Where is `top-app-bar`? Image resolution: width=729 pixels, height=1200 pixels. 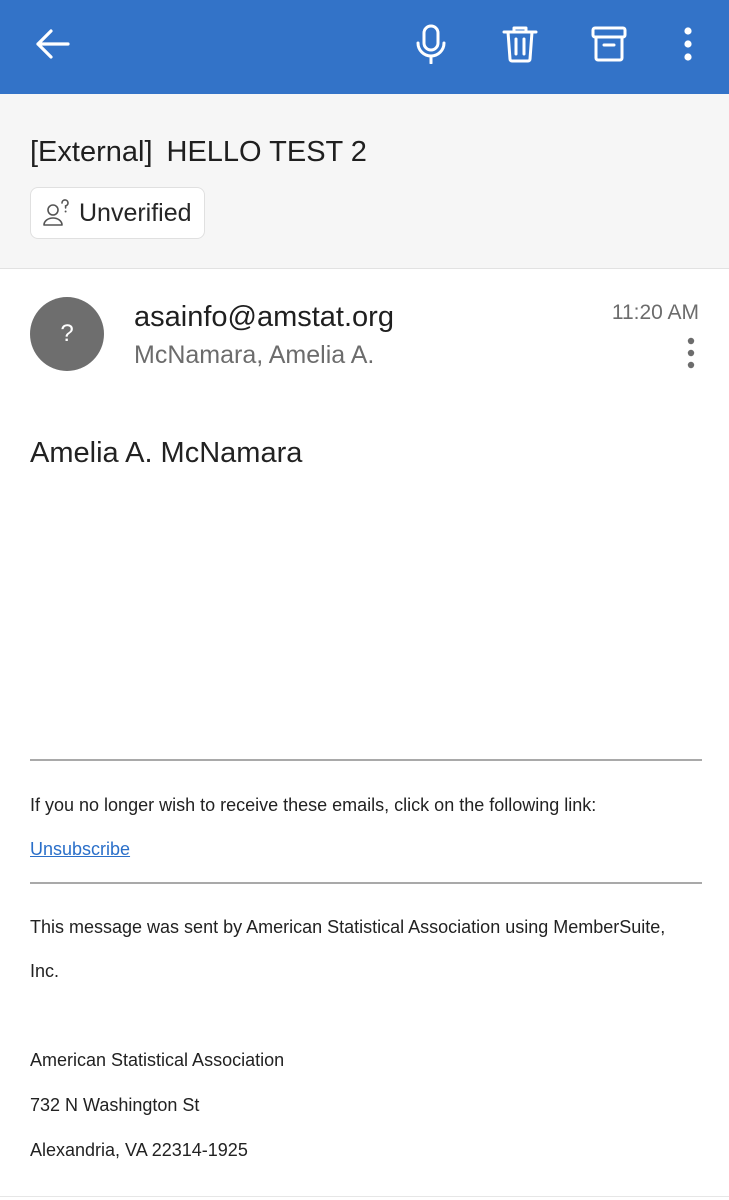 top-app-bar is located at coordinates (364, 47).